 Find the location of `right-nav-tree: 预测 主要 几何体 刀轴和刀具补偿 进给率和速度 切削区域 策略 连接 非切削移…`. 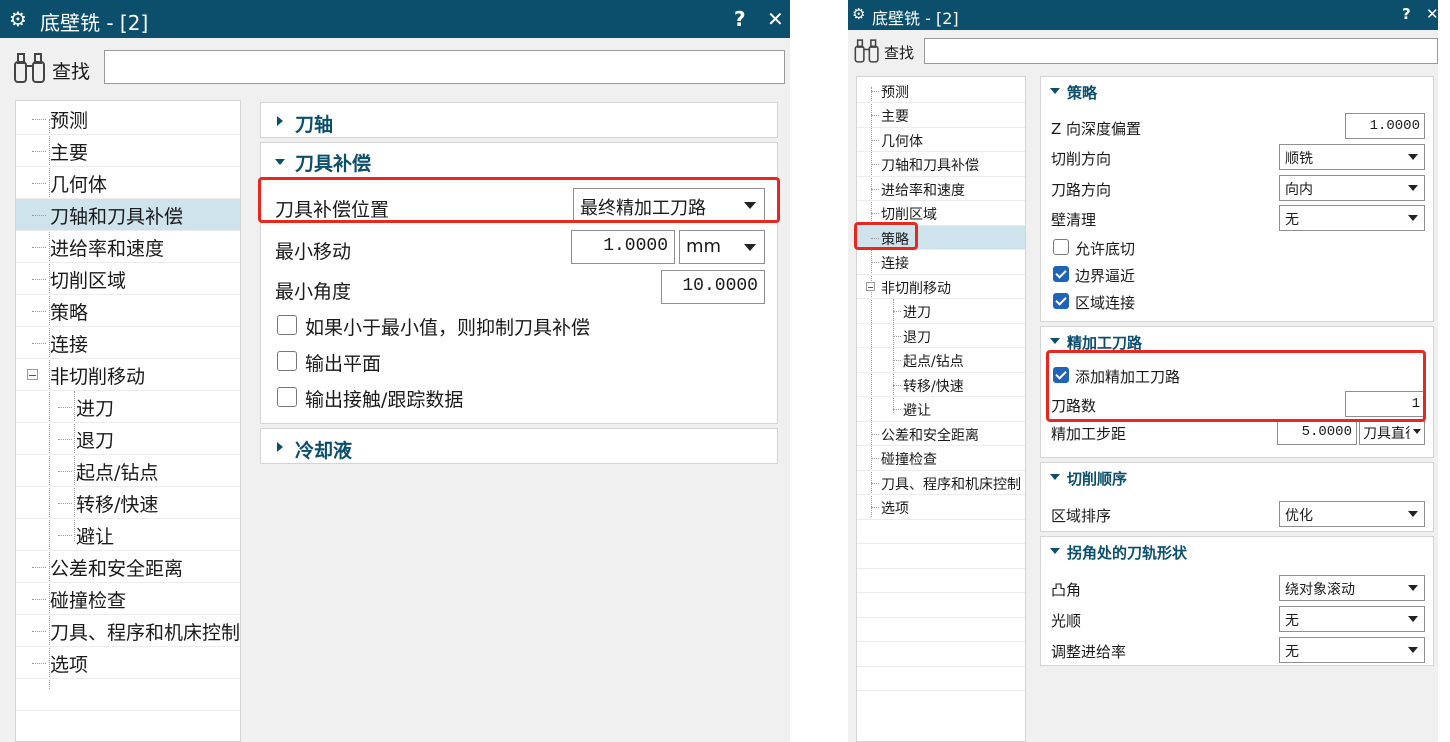

right-nav-tree: 预测 主要 几何体 刀轴和刀具补偿 进给率和速度 切削区域 策略 连接 非切削移… is located at coordinates (941, 409).